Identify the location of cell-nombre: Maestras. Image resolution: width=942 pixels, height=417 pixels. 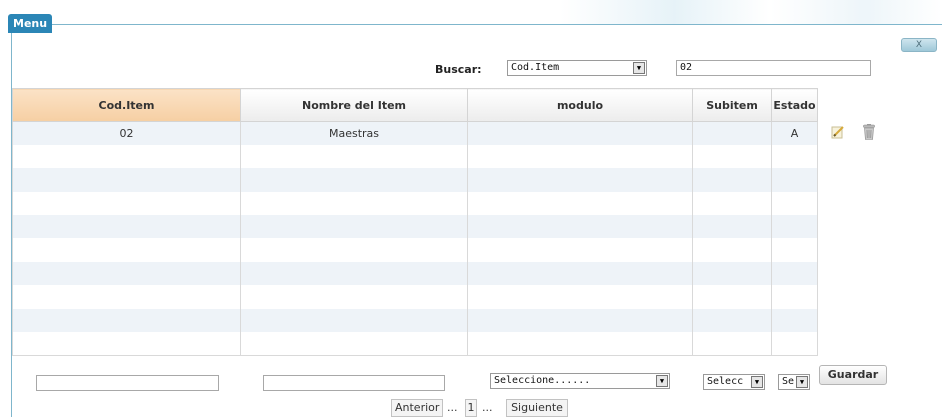
(354, 133).